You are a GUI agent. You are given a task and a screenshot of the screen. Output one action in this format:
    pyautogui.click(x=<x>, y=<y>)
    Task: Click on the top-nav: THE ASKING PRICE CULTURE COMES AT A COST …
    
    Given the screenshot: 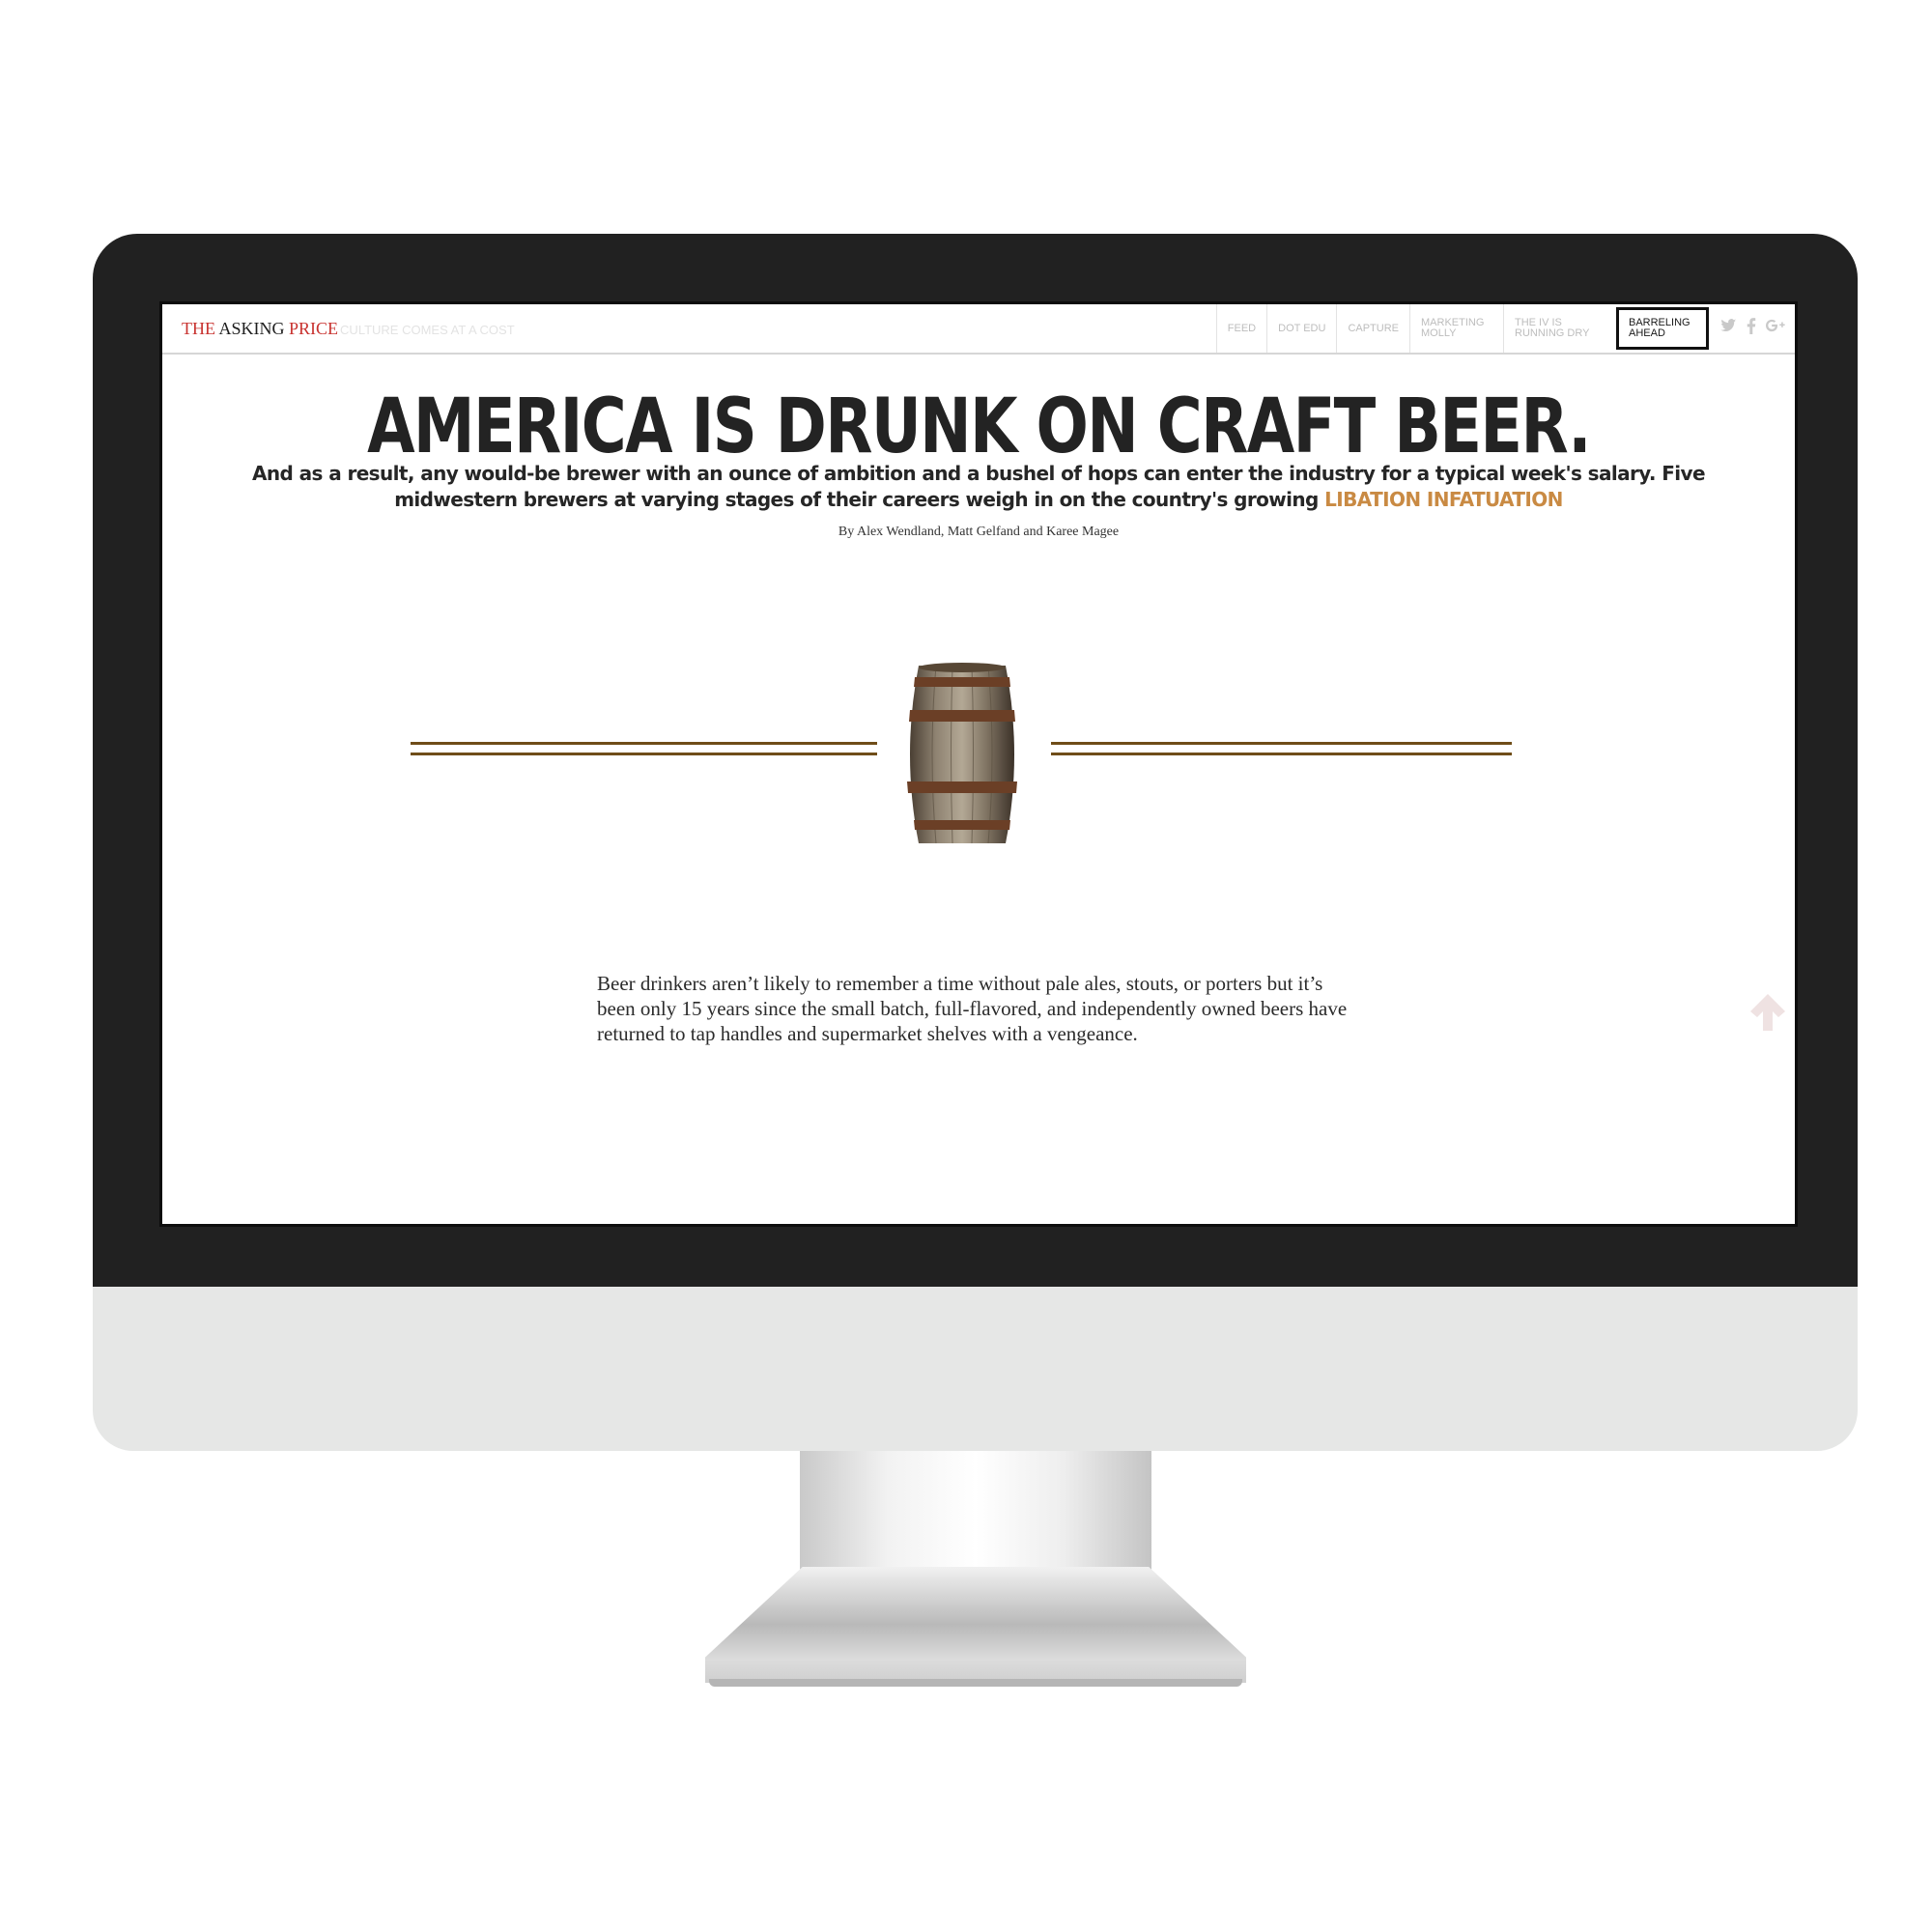 What is the action you would take?
    pyautogui.click(x=978, y=329)
    